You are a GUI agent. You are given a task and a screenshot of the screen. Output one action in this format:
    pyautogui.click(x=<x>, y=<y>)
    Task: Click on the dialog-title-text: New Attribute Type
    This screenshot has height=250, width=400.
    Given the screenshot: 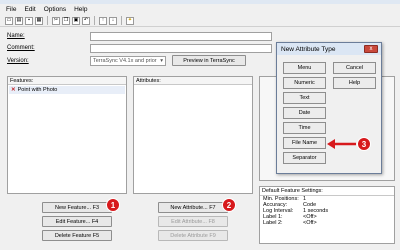 What is the action you would take?
    pyautogui.click(x=308, y=49)
    